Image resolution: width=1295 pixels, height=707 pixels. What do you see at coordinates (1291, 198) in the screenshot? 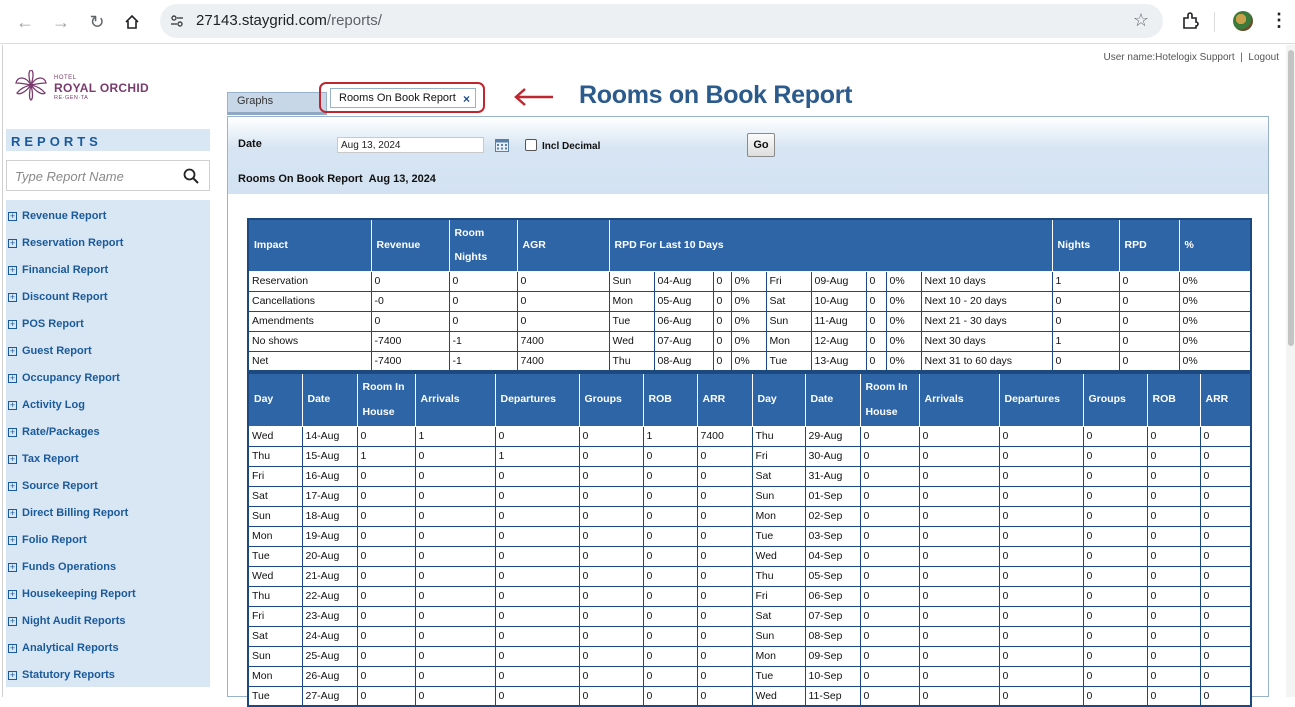
I see `scrollbar-thumb` at bounding box center [1291, 198].